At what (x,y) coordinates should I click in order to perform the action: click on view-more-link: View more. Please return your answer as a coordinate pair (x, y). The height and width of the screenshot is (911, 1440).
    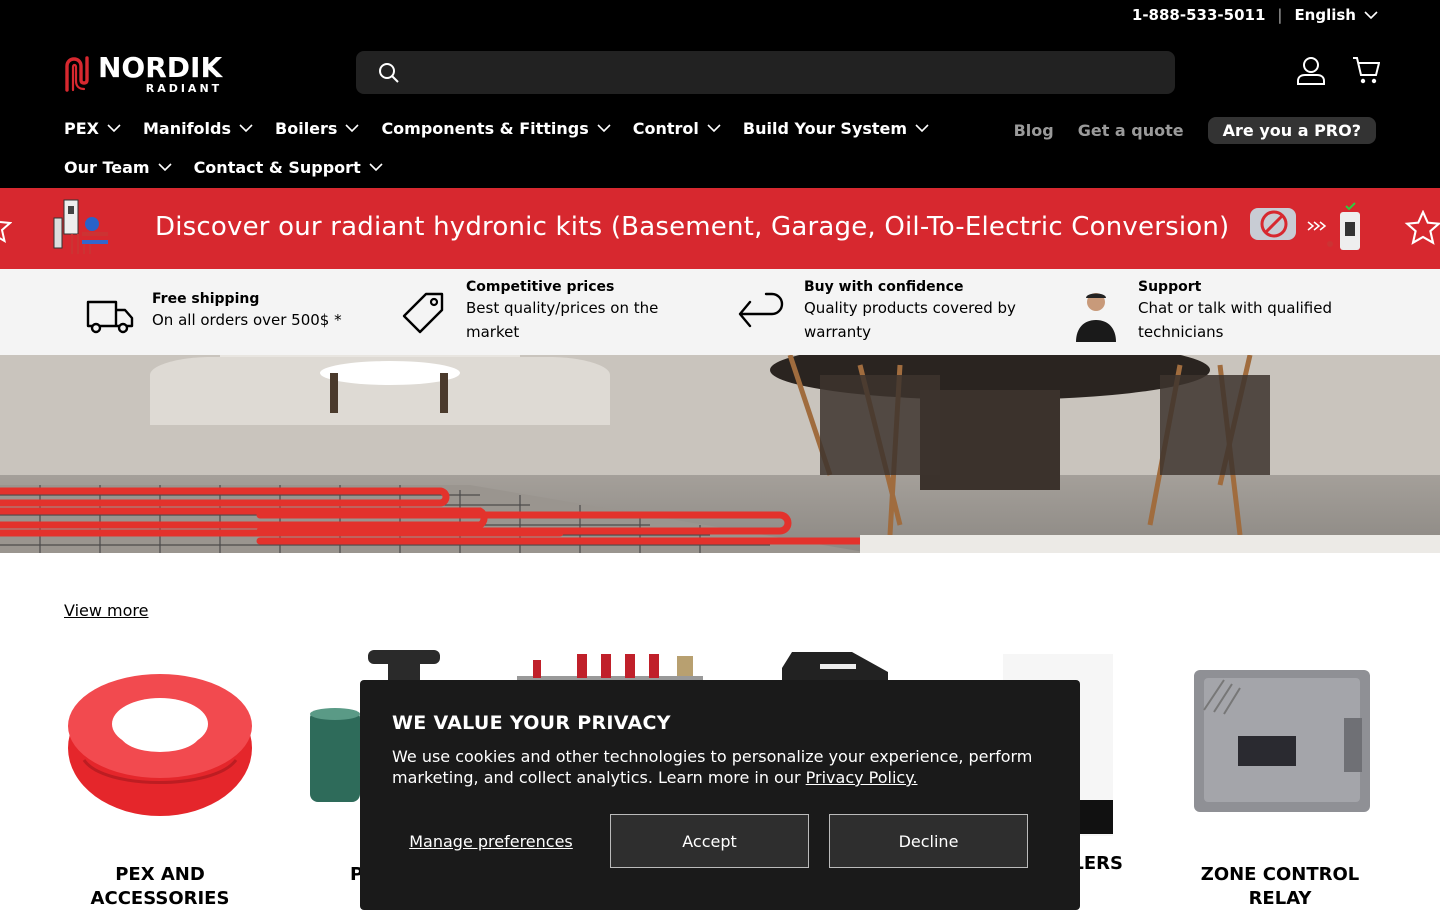
    Looking at the image, I should click on (106, 610).